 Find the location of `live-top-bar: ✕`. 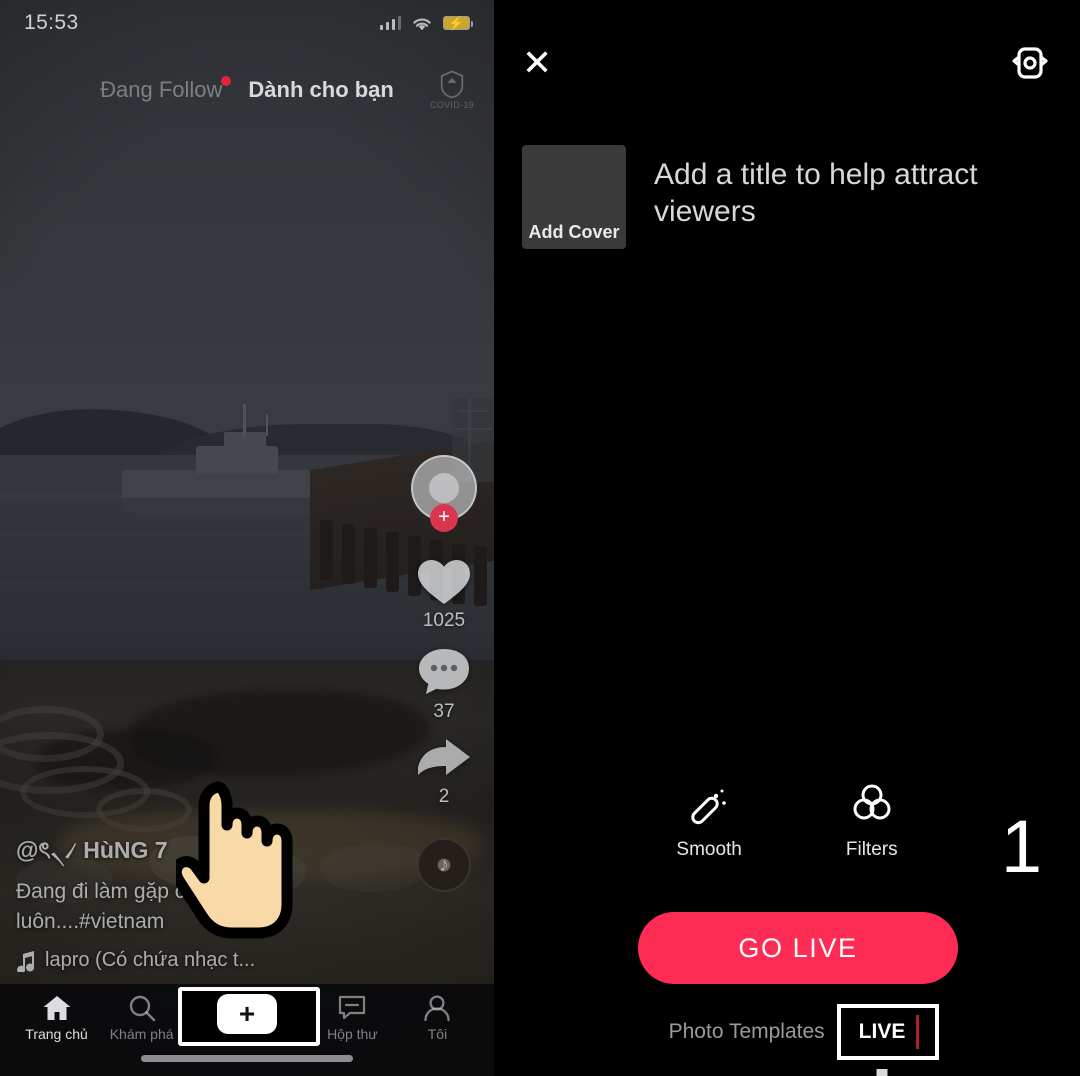

live-top-bar: ✕ is located at coordinates (787, 63).